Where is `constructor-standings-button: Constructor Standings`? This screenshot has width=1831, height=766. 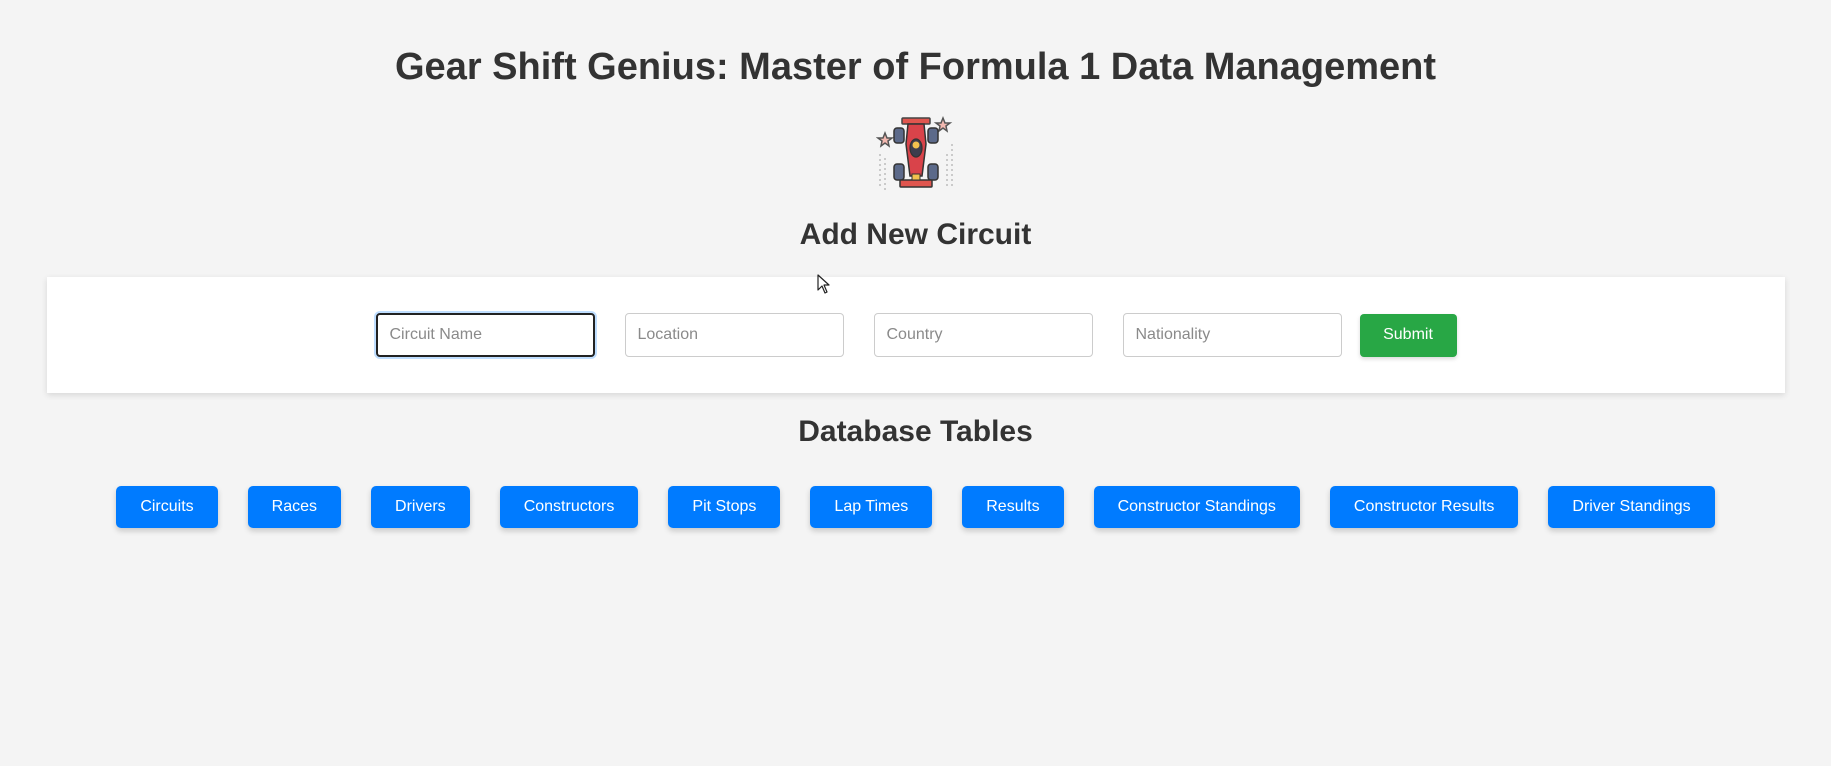
constructor-standings-button: Constructor Standings is located at coordinates (1196, 507).